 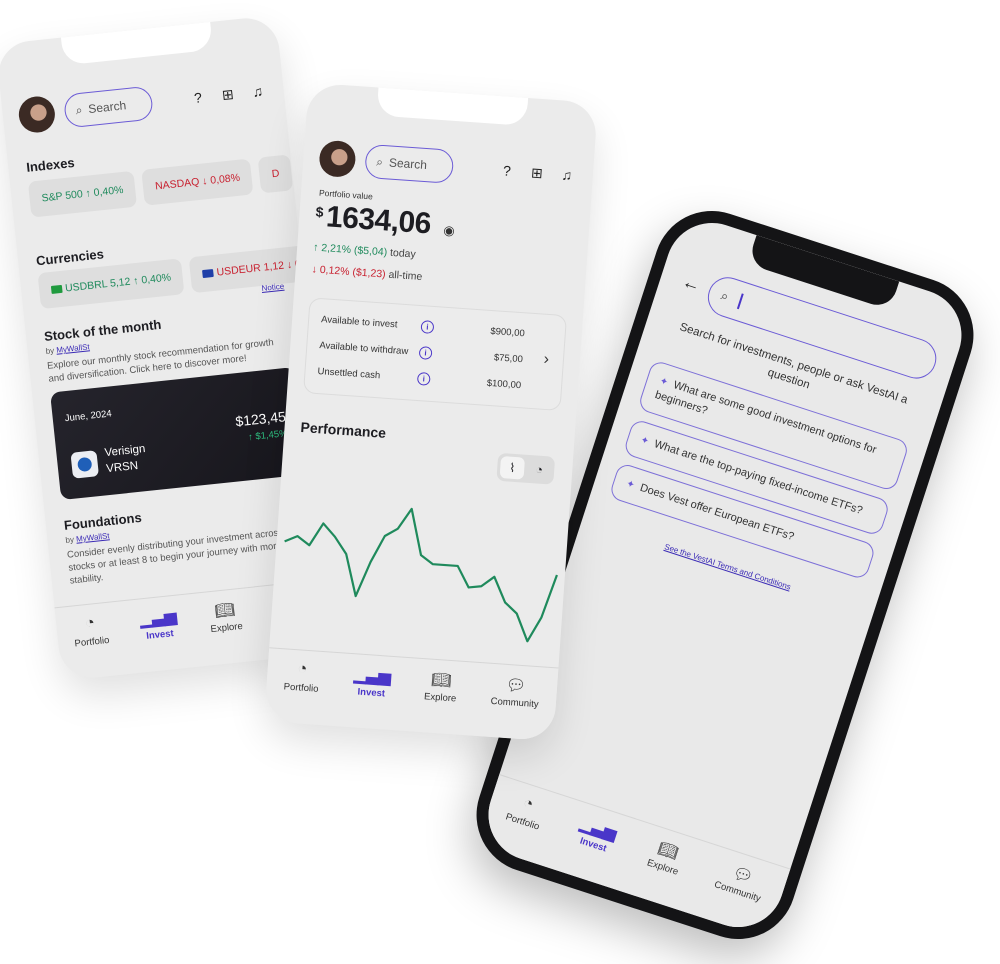 What do you see at coordinates (405, 276) in the screenshot?
I see `alltime-suffix: all-time` at bounding box center [405, 276].